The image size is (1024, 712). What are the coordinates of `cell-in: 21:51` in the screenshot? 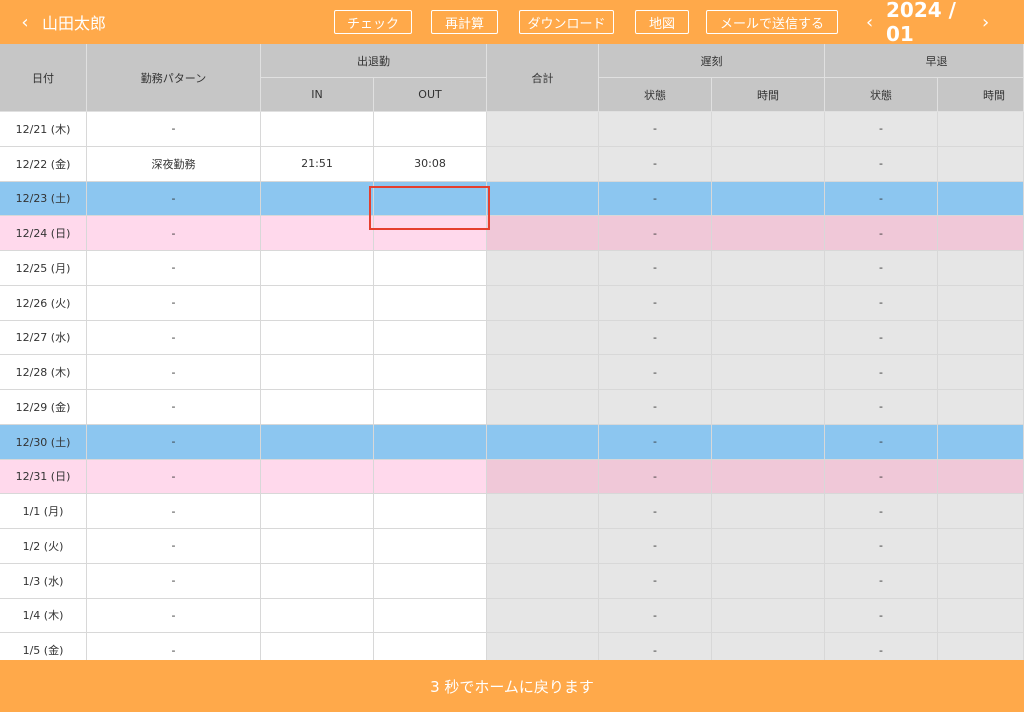 It's located at (317, 164).